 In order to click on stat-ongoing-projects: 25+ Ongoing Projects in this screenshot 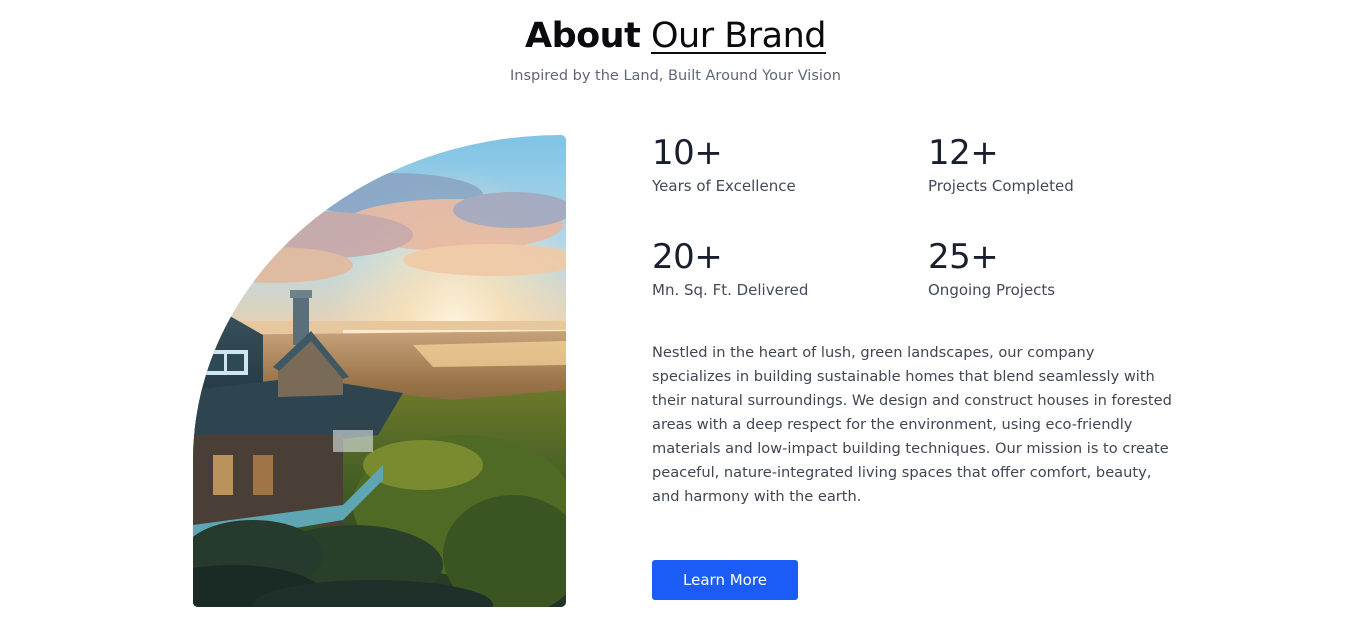, I will do `click(1058, 269)`.